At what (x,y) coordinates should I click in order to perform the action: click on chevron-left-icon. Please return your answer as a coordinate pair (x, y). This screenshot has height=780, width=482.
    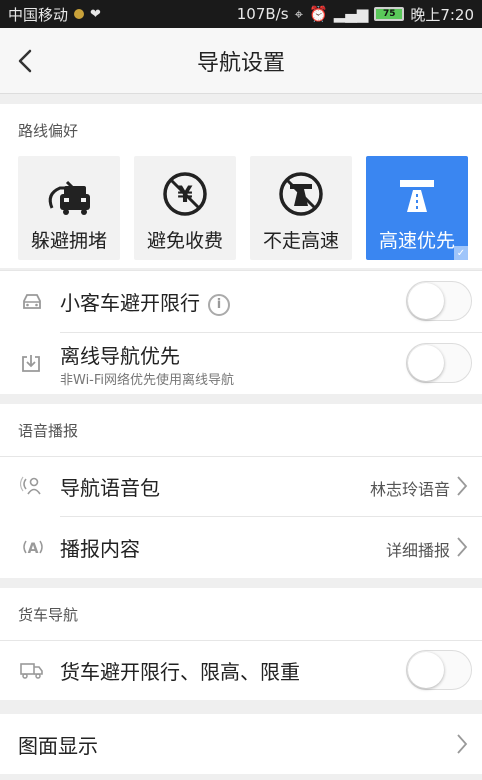
    Looking at the image, I should click on (25, 61).